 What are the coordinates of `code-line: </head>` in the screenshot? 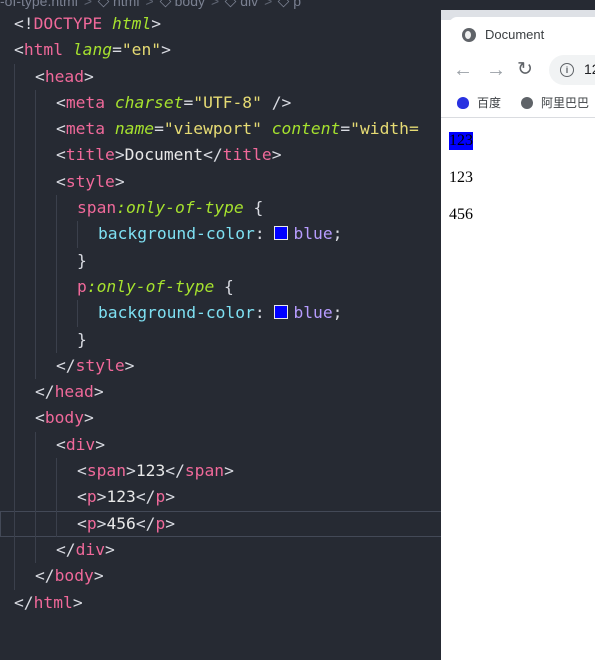 It's located at (220, 392).